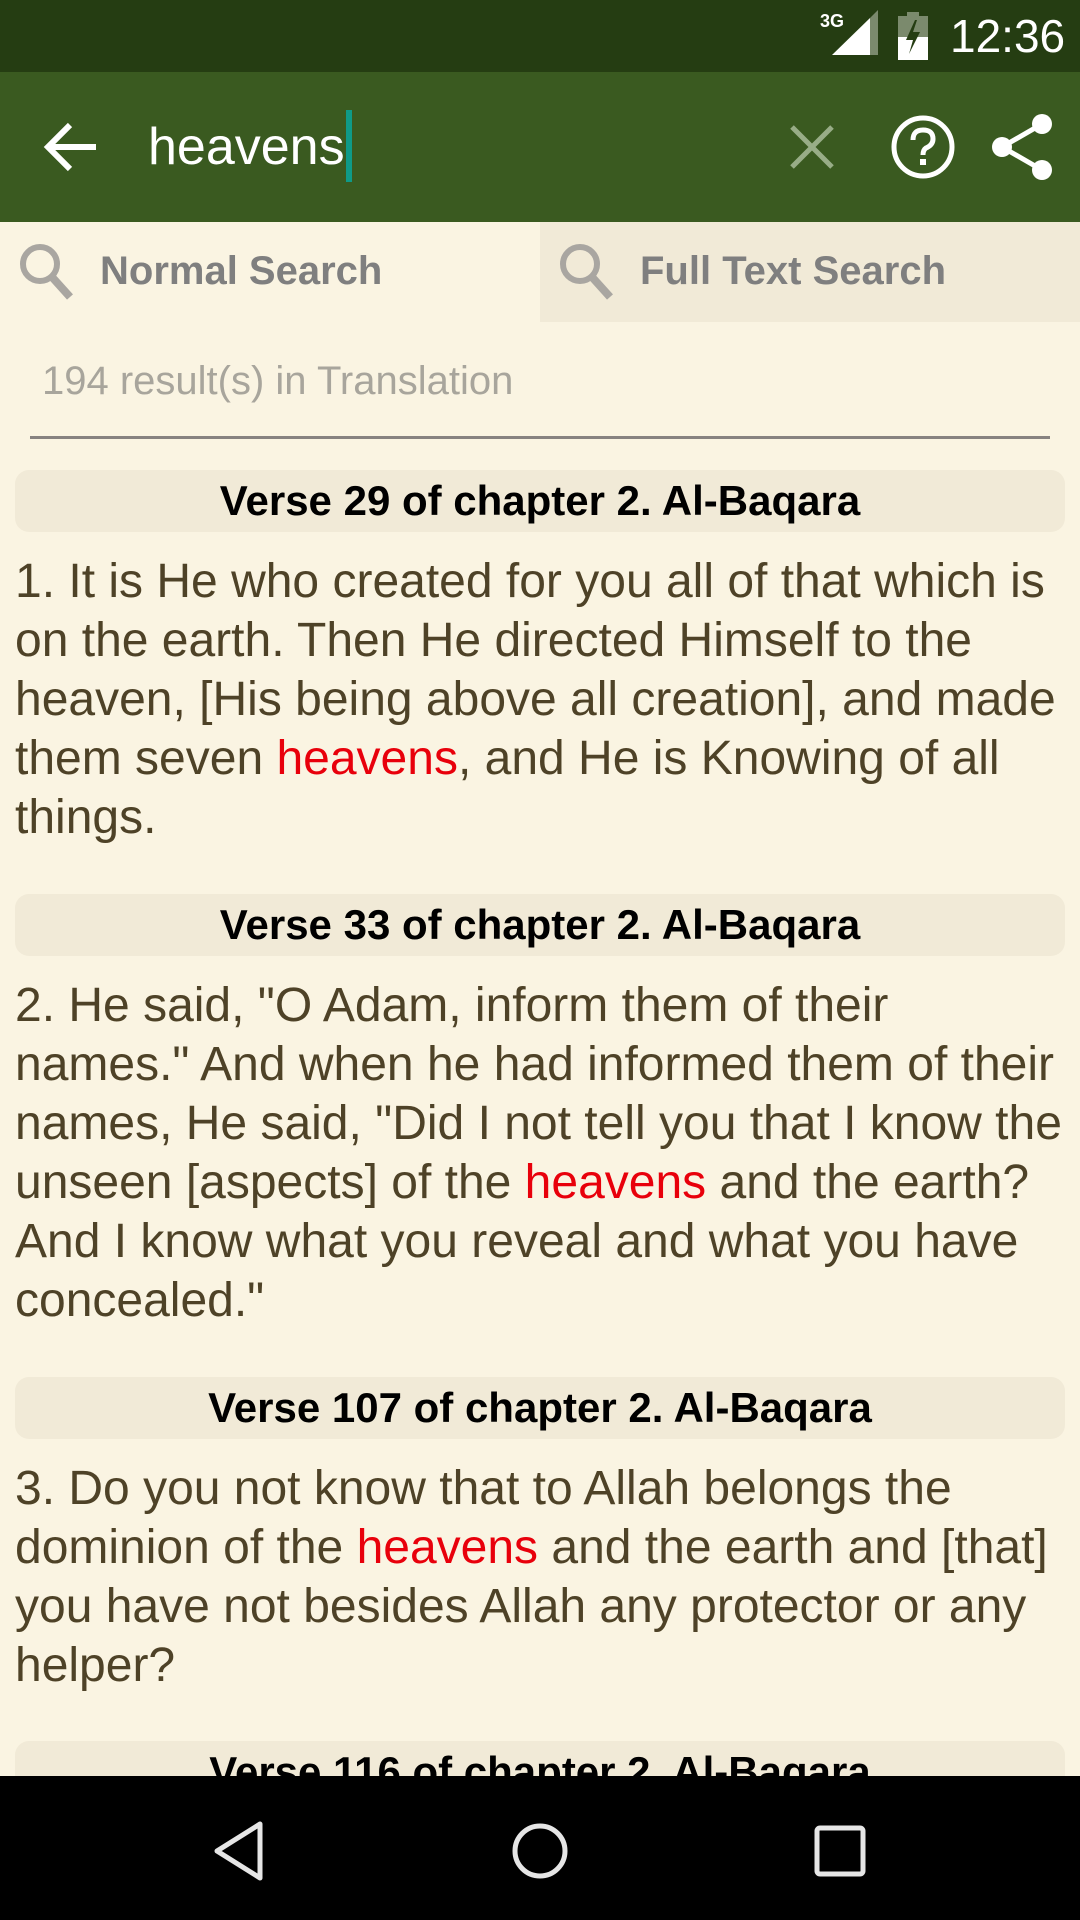 The image size is (1080, 1920). I want to click on tab-full-text-search: Full Text Search, so click(810, 272).